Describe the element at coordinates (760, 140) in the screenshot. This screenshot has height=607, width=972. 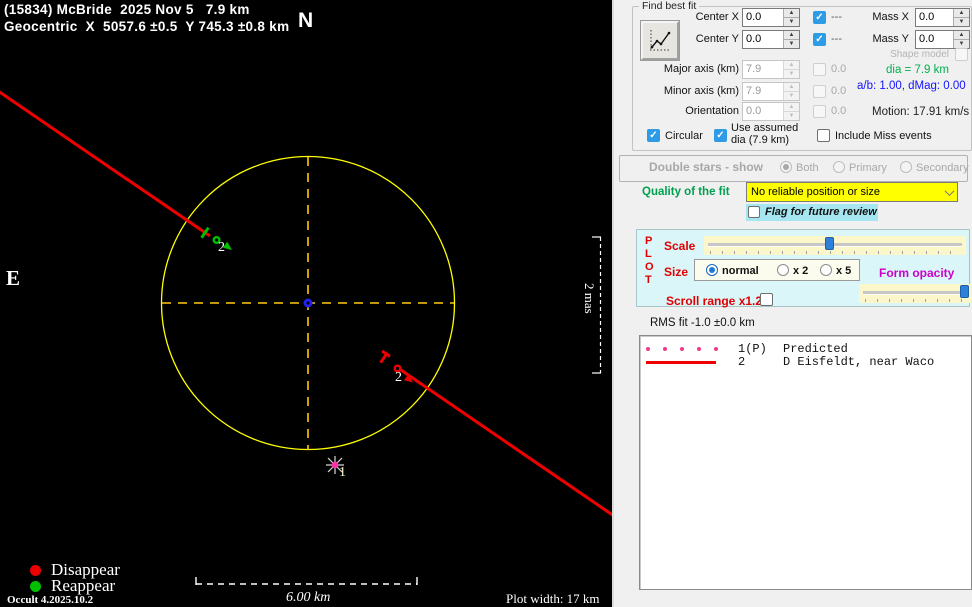
I see `use-assumed-line2: dia (7.9 km)` at that location.